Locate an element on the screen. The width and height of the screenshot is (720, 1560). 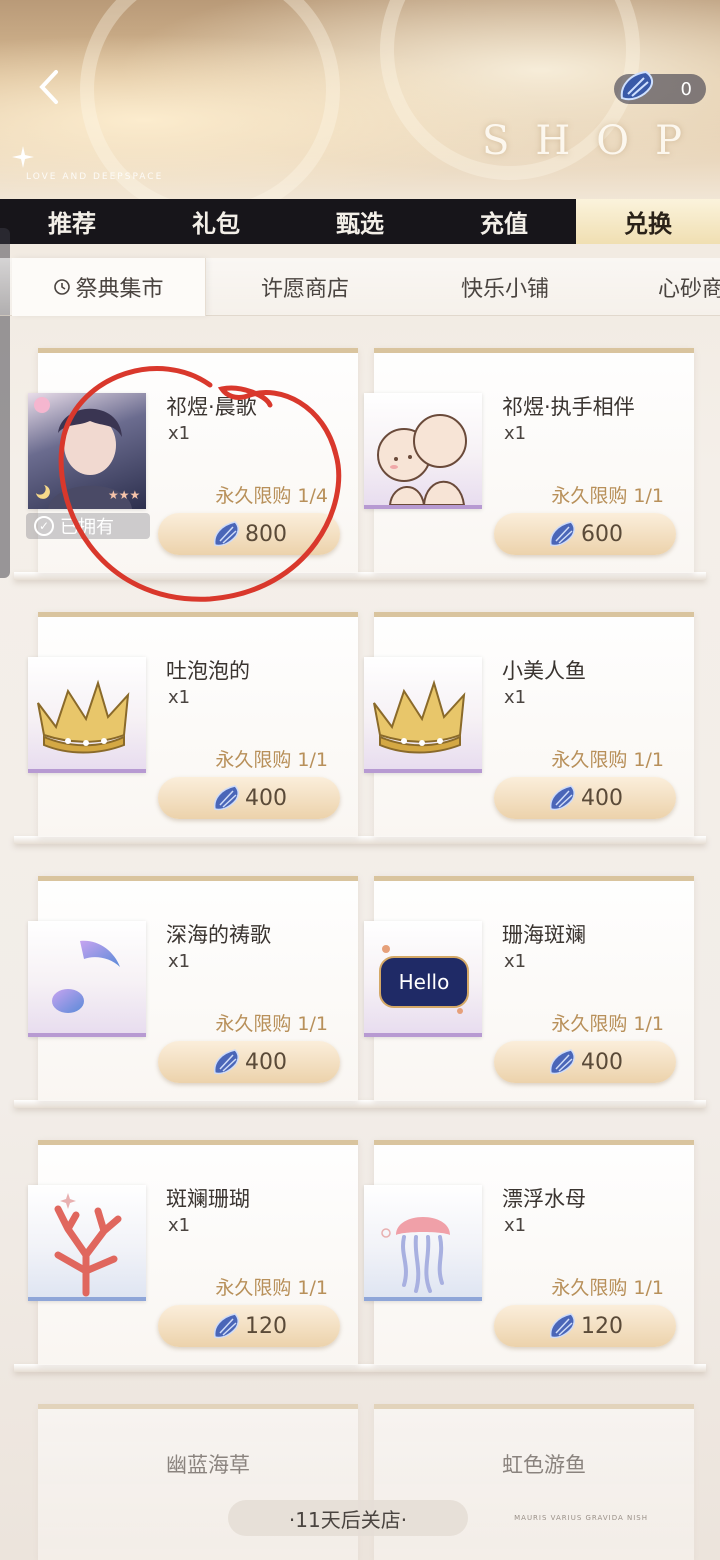
shell-icon is located at coordinates (637, 88).